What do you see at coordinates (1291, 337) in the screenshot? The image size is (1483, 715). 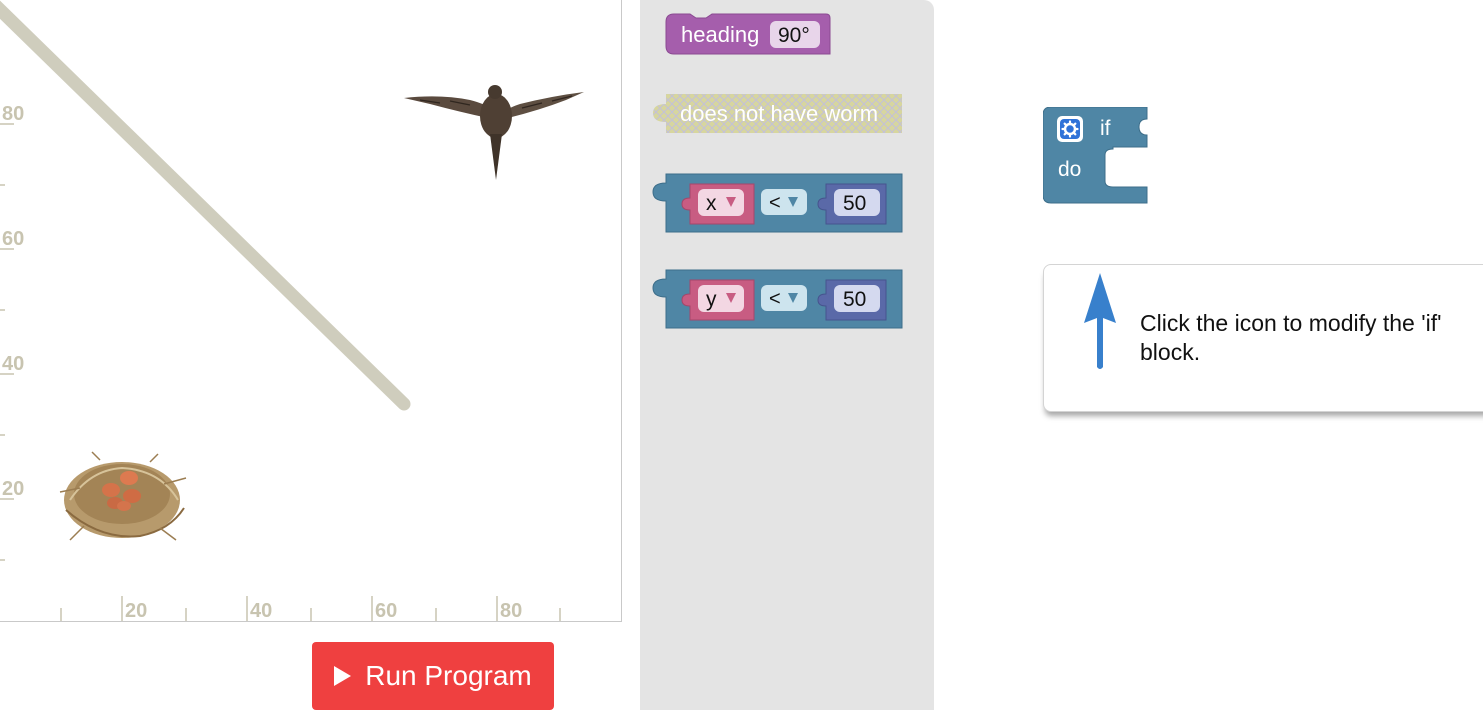 I see `hint-text: Click the icon to modify the 'if' block.` at bounding box center [1291, 337].